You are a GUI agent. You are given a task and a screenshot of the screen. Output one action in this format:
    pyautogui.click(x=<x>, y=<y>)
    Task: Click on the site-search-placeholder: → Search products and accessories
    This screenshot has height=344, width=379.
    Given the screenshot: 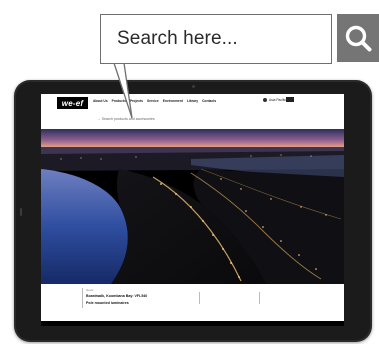 What is the action you would take?
    pyautogui.click(x=126, y=119)
    